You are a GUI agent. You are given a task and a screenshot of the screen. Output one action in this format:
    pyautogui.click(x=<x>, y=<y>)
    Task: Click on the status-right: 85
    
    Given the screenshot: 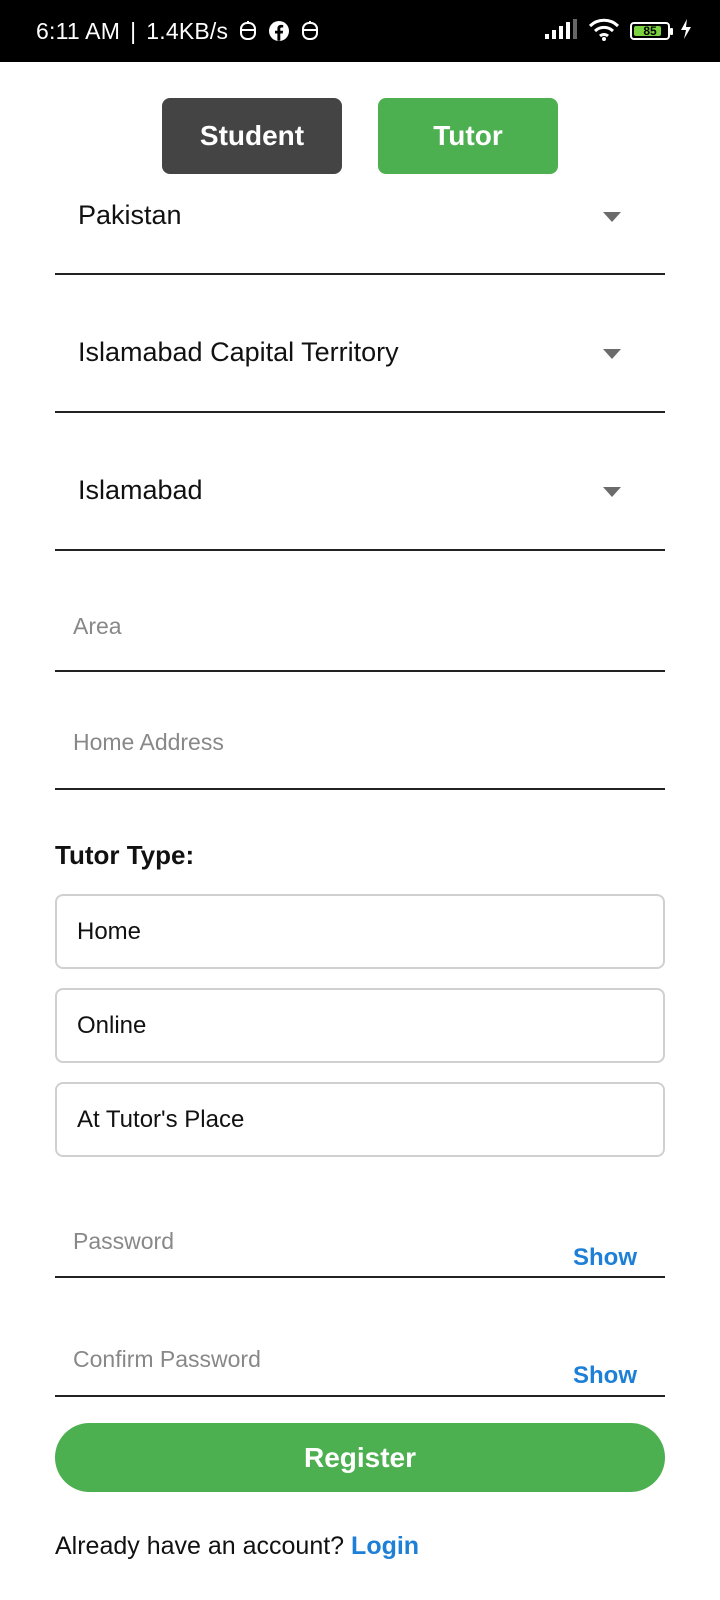 What is the action you would take?
    pyautogui.click(x=618, y=31)
    